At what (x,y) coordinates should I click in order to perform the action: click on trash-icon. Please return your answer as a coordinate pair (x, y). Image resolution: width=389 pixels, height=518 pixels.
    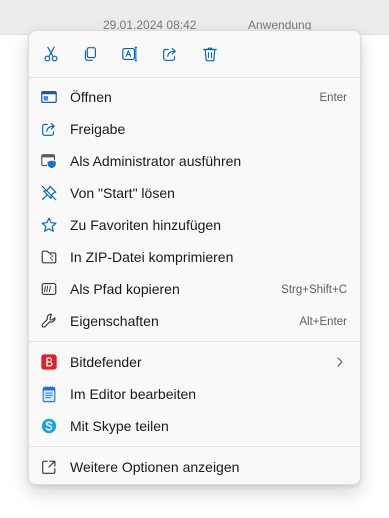
    Looking at the image, I should click on (210, 54).